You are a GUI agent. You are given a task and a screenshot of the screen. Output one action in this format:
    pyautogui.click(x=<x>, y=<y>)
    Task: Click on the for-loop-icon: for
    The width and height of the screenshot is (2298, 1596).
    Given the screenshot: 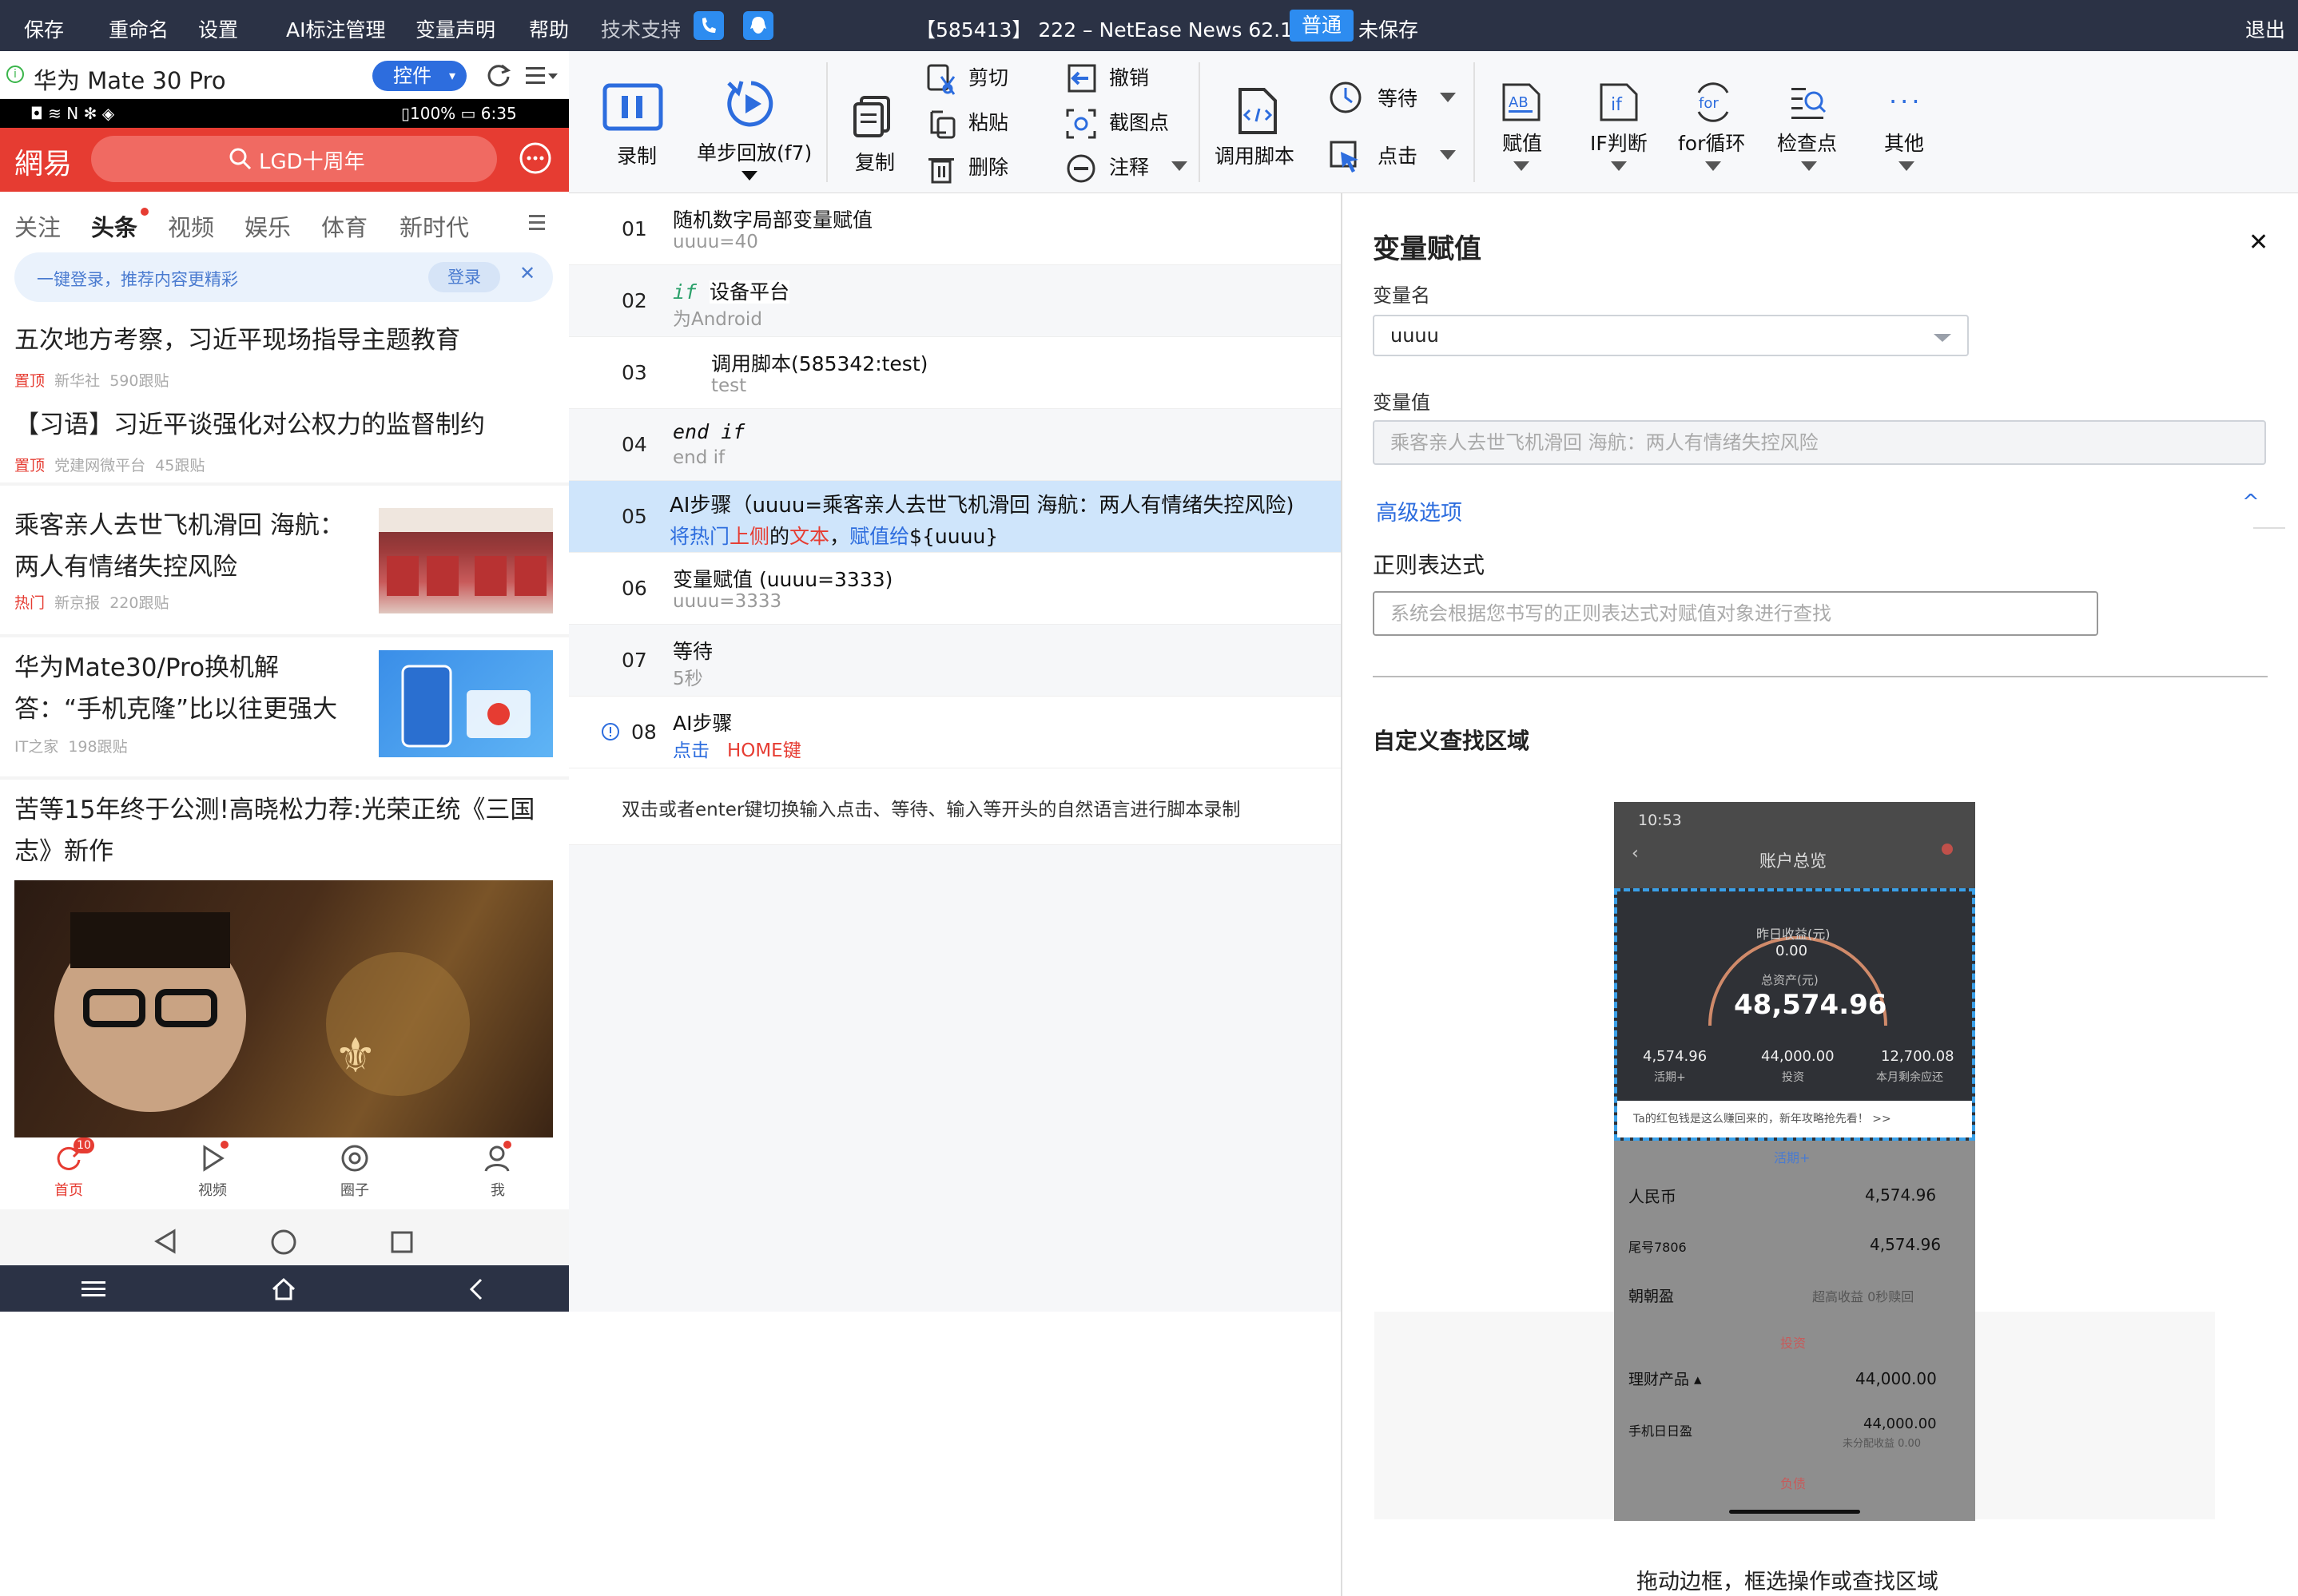 What is the action you would take?
    pyautogui.click(x=1713, y=102)
    